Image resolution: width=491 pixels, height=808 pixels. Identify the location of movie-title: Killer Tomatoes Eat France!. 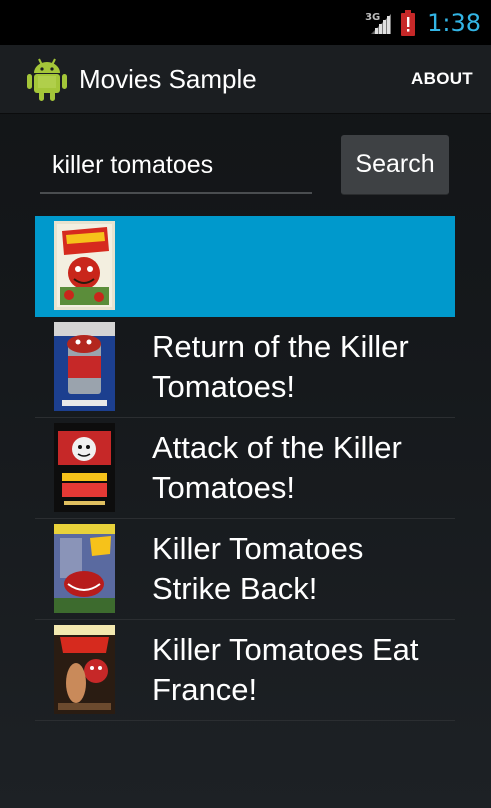
(285, 669).